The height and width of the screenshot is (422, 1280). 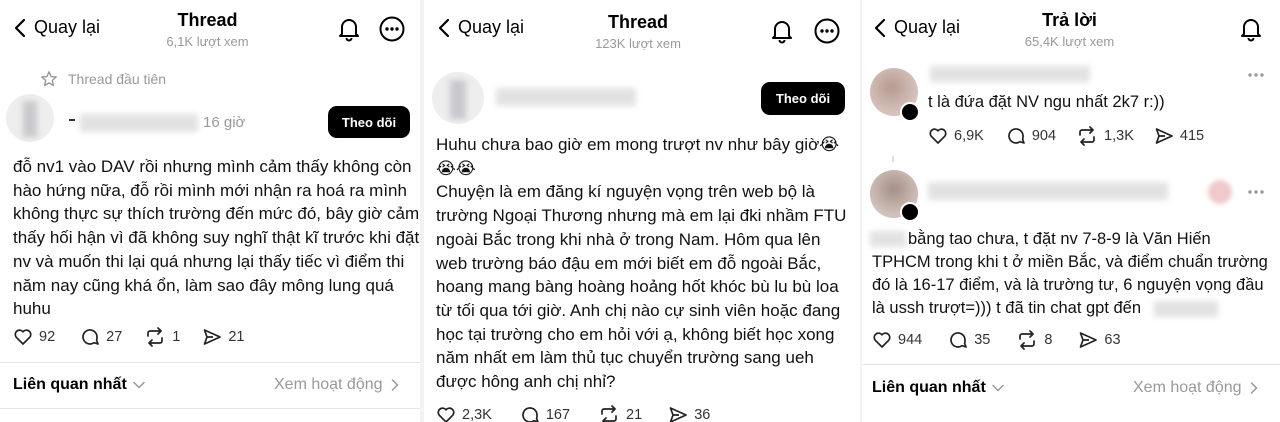 What do you see at coordinates (464, 413) in the screenshot?
I see `like-button: 2,3K` at bounding box center [464, 413].